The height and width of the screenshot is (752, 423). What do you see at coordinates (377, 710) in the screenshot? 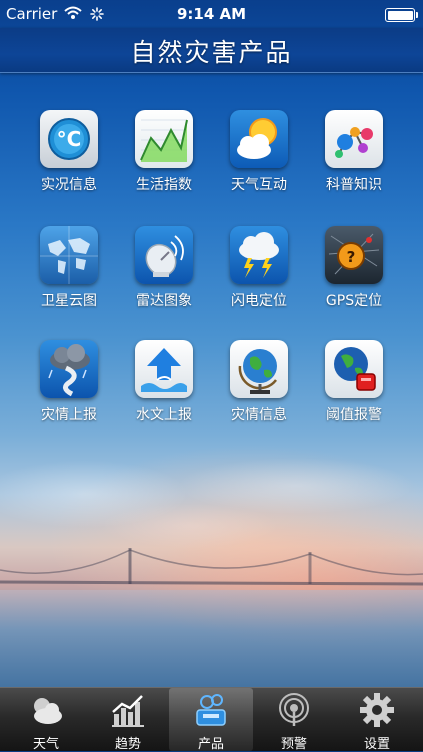
I see `gear-icon` at bounding box center [377, 710].